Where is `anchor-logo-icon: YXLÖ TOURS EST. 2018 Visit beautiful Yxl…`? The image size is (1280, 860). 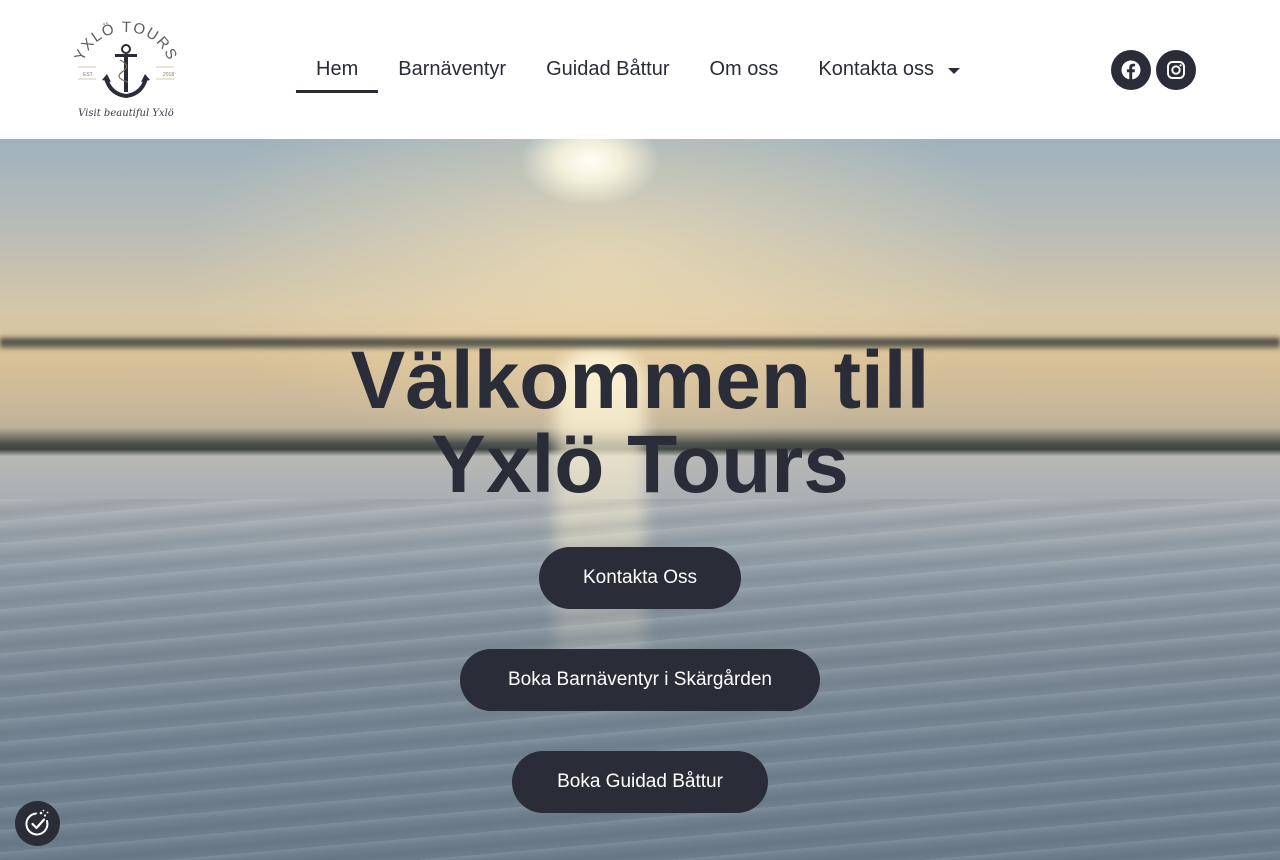
anchor-logo-icon: YXLÖ TOURS EST. 2018 Visit beautiful Yxl… is located at coordinates (125, 69).